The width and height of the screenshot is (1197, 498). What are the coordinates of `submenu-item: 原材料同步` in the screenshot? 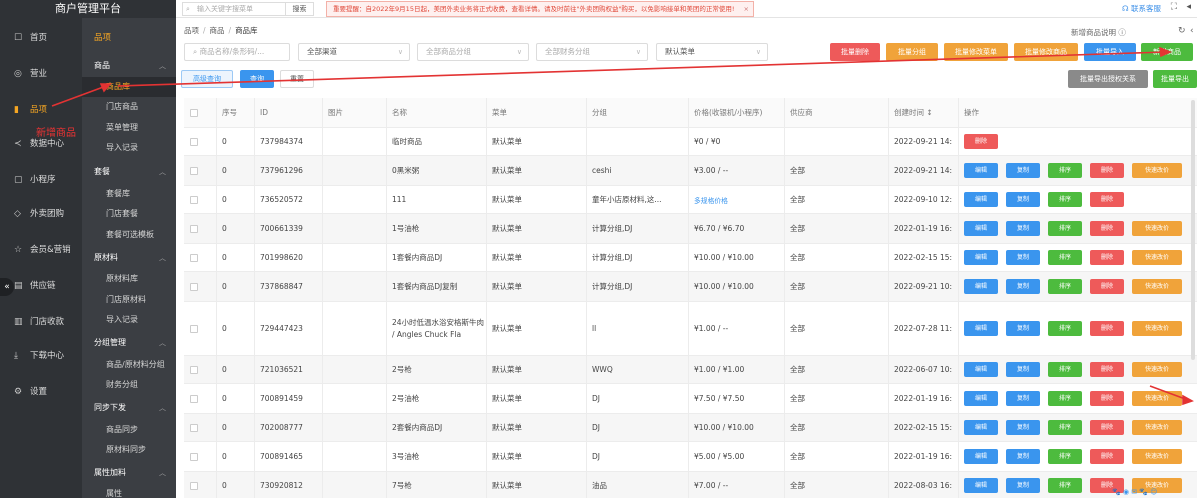 It's located at (129, 450).